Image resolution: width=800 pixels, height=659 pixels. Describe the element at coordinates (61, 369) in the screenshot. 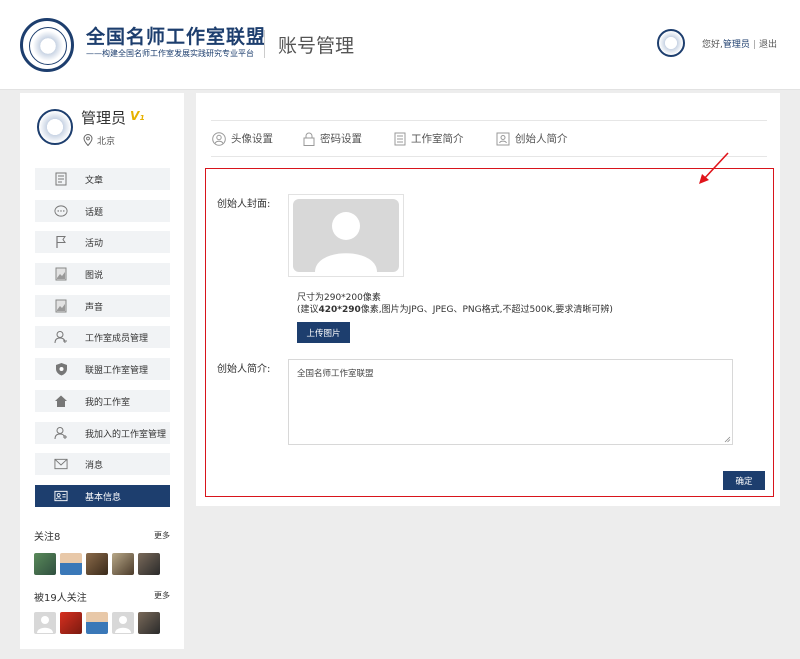

I see `shield-icon` at that location.